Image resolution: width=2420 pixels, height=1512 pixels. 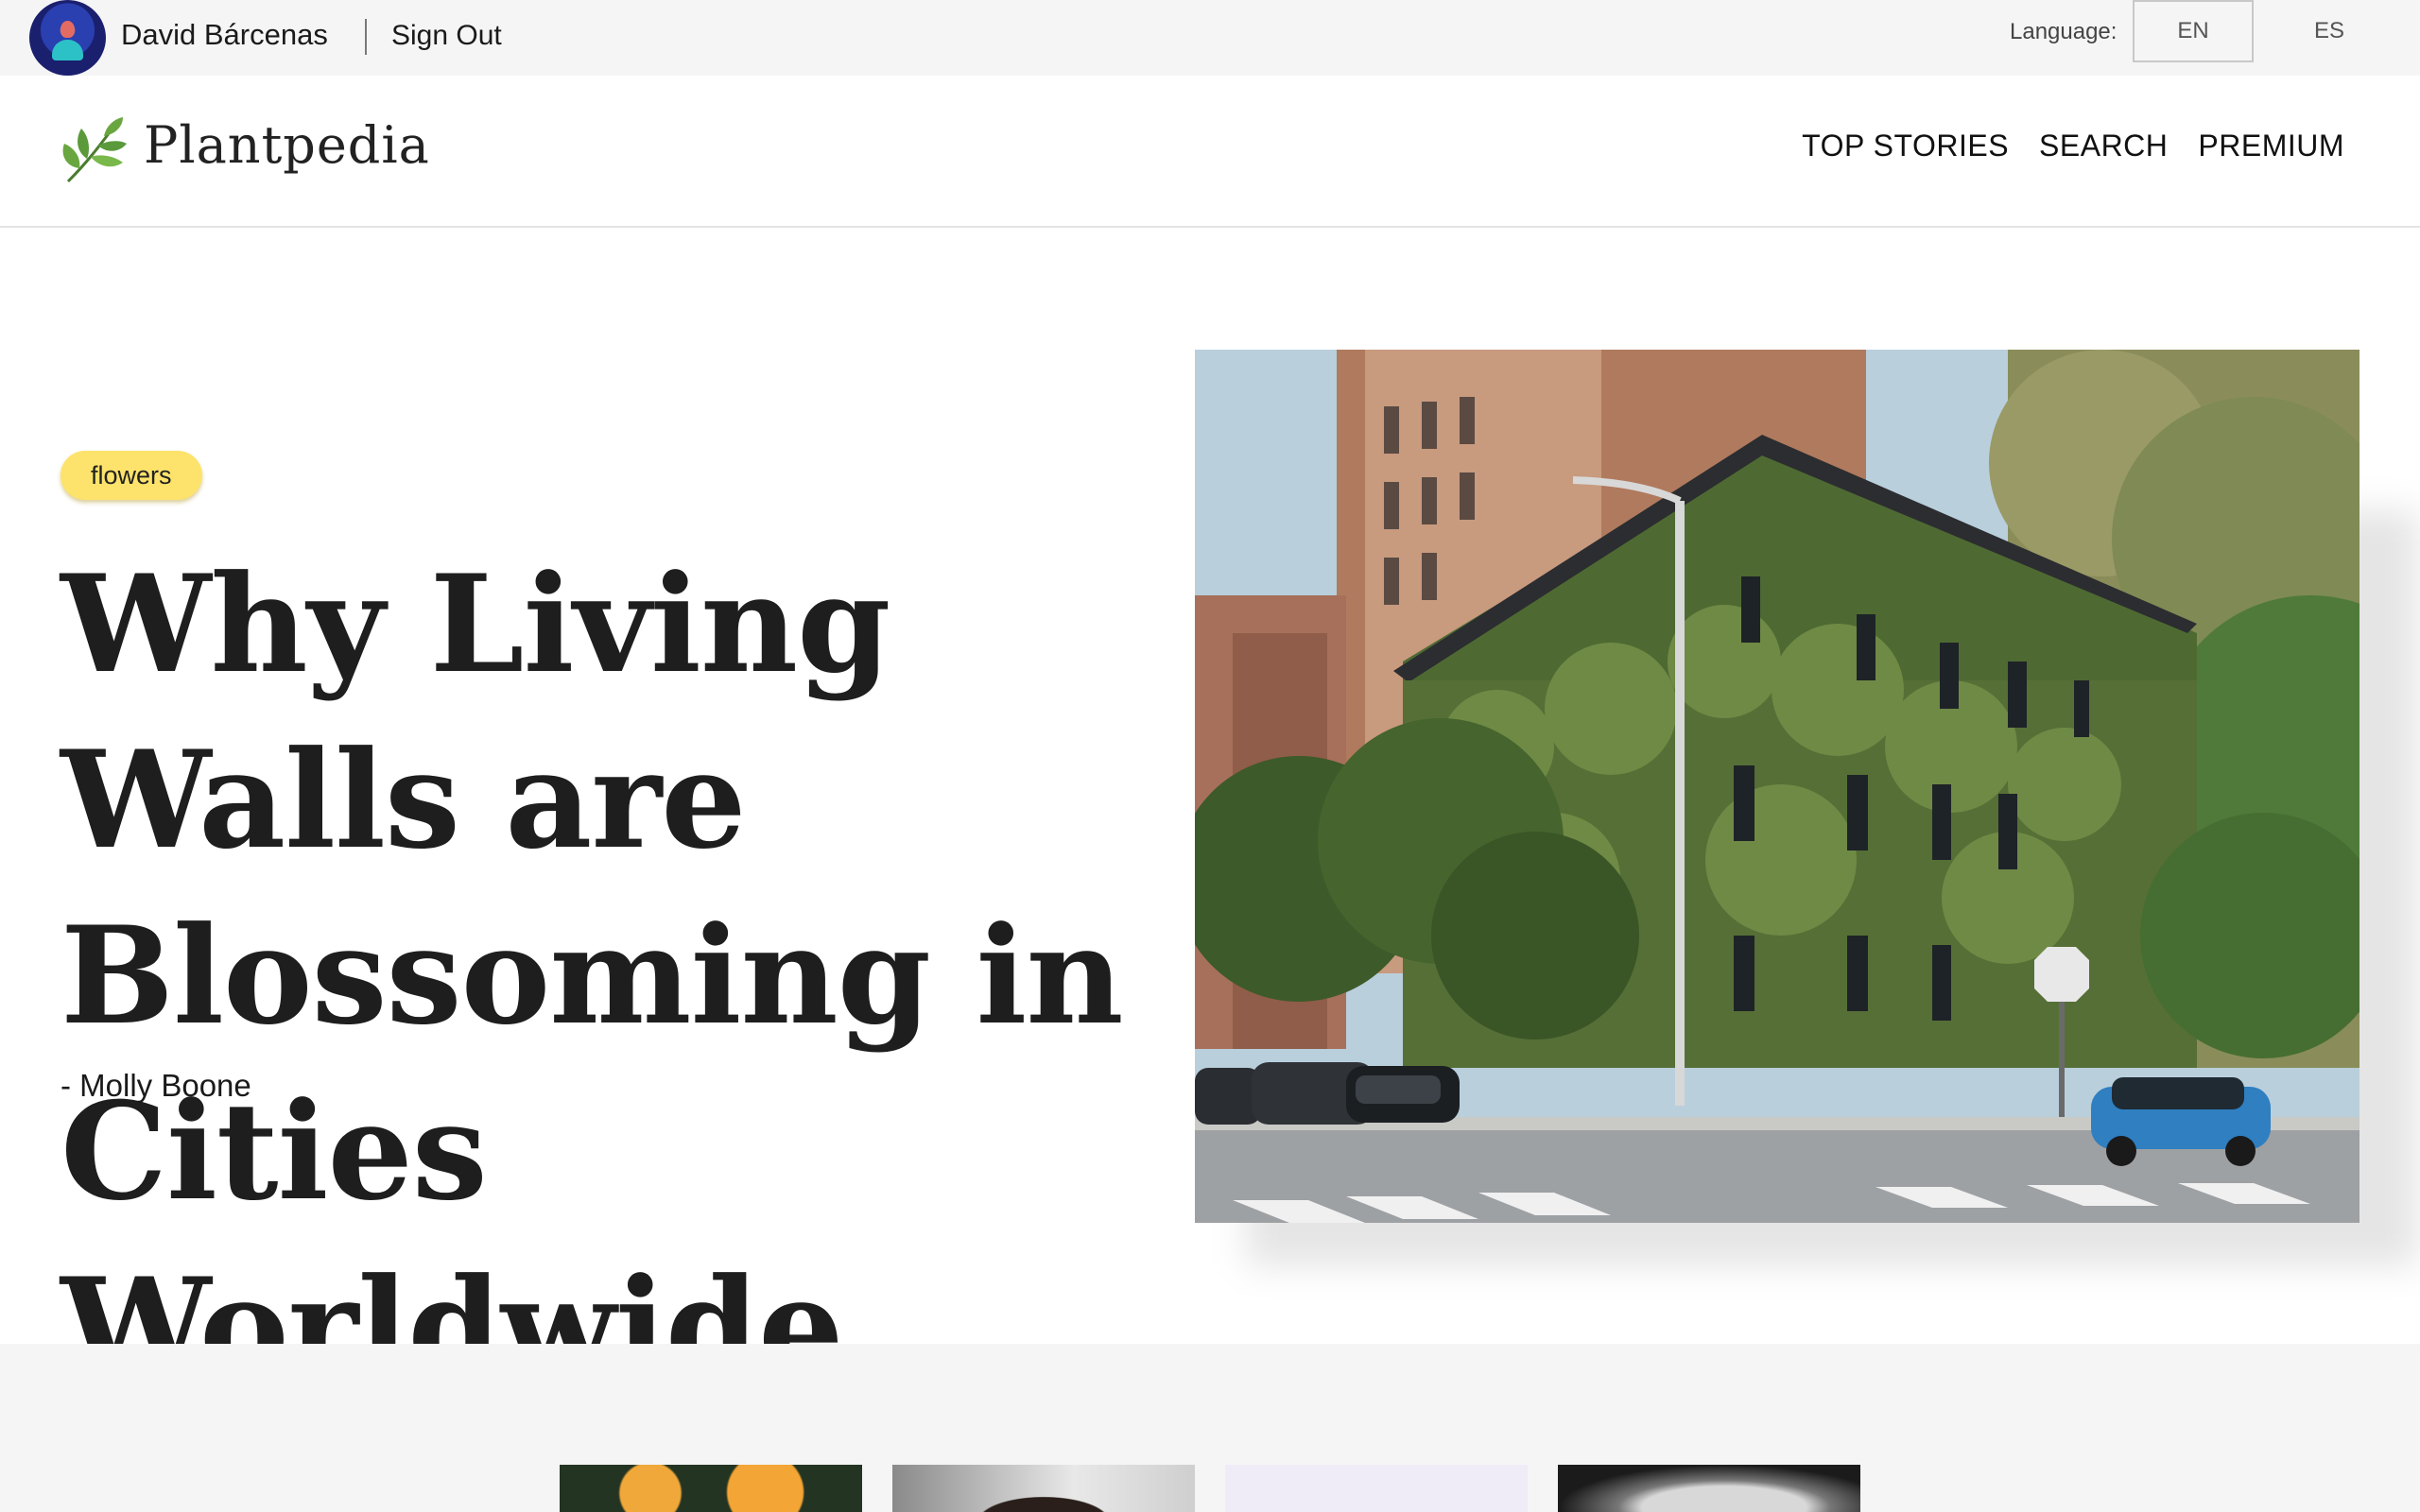 What do you see at coordinates (155, 1085) in the screenshot?
I see `article-author: - Molly Boone` at bounding box center [155, 1085].